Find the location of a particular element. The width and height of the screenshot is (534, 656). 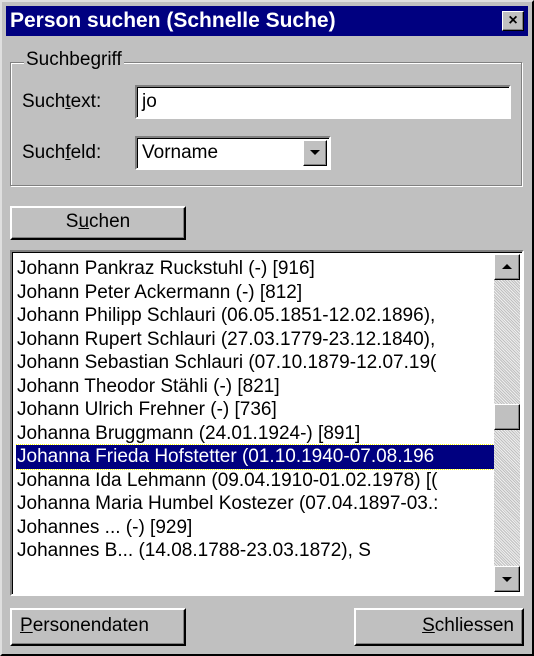

scrollbar-thumb is located at coordinates (507, 417).